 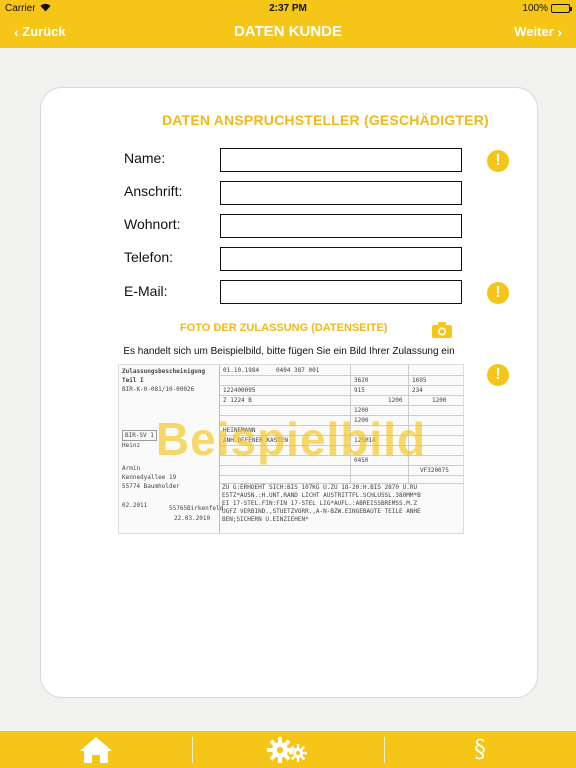 I want to click on status-bar: Carrier 2:37 PM 100%, so click(x=288, y=8).